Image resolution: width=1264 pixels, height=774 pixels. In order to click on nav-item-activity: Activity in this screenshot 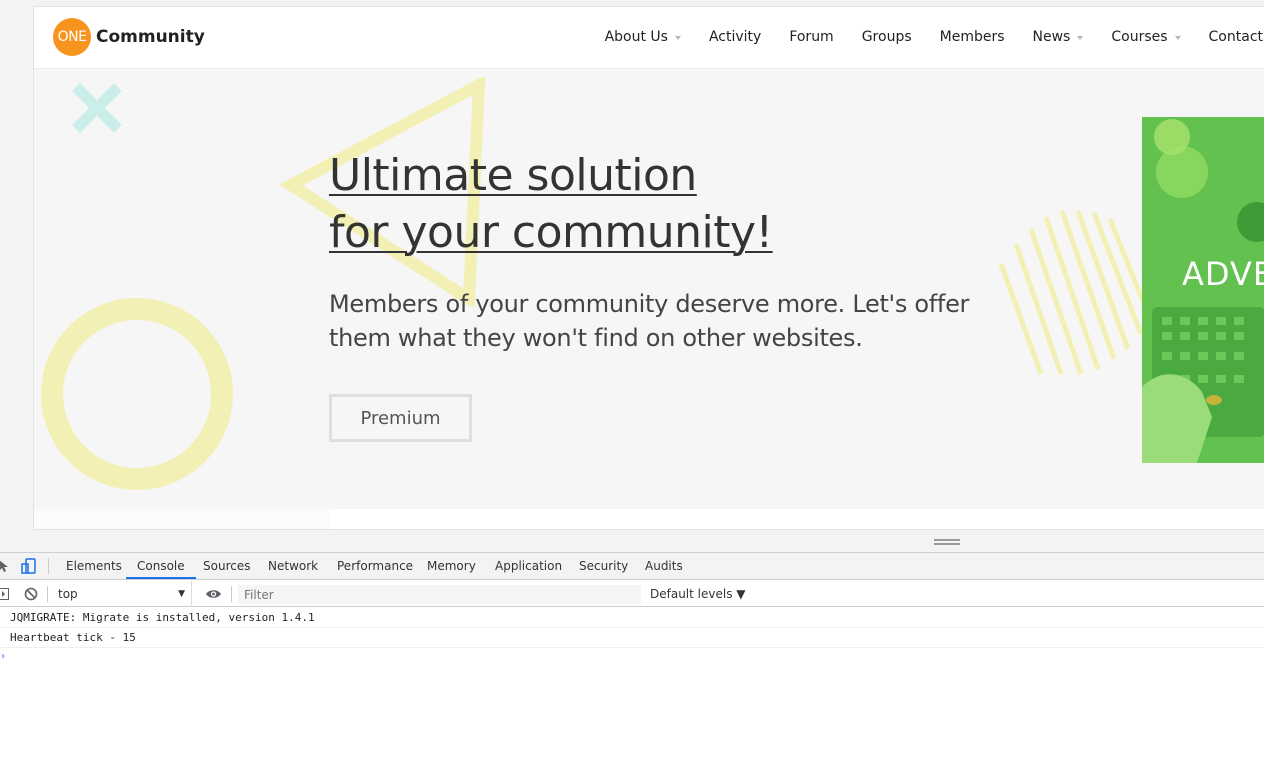, I will do `click(735, 37)`.